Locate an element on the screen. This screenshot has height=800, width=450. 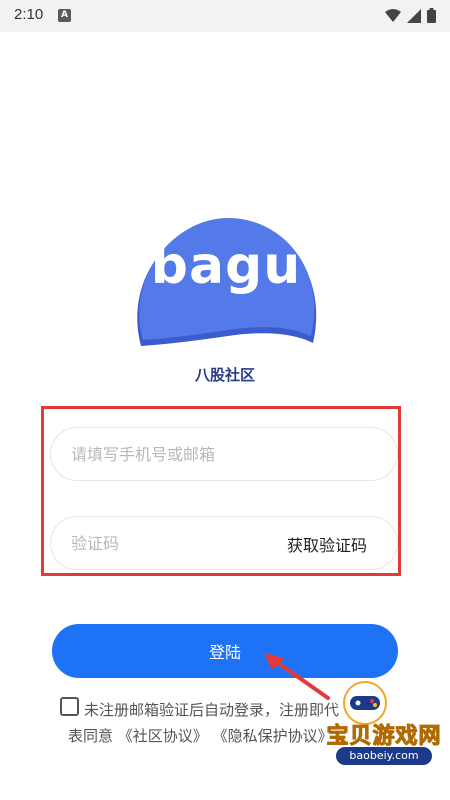
verification-code-field: 获取验证码 is located at coordinates (224, 543).